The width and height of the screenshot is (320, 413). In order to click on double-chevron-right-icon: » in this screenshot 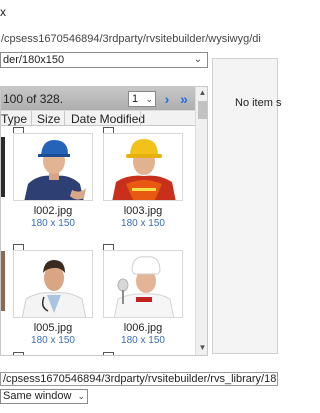, I will do `click(184, 99)`.